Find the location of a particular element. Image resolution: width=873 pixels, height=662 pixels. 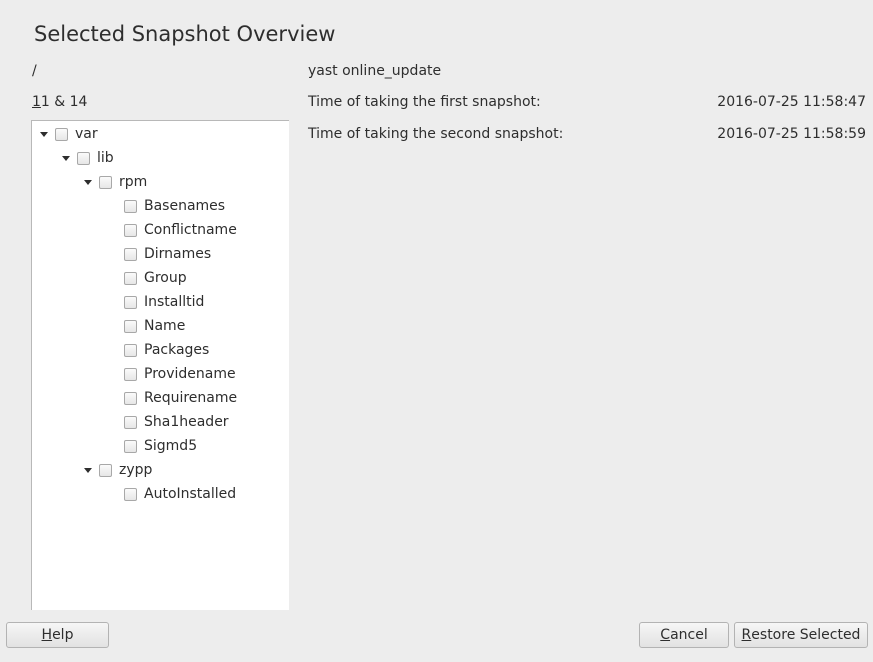

tree-node-autoinstalled: AutoInstalled is located at coordinates (180, 494).